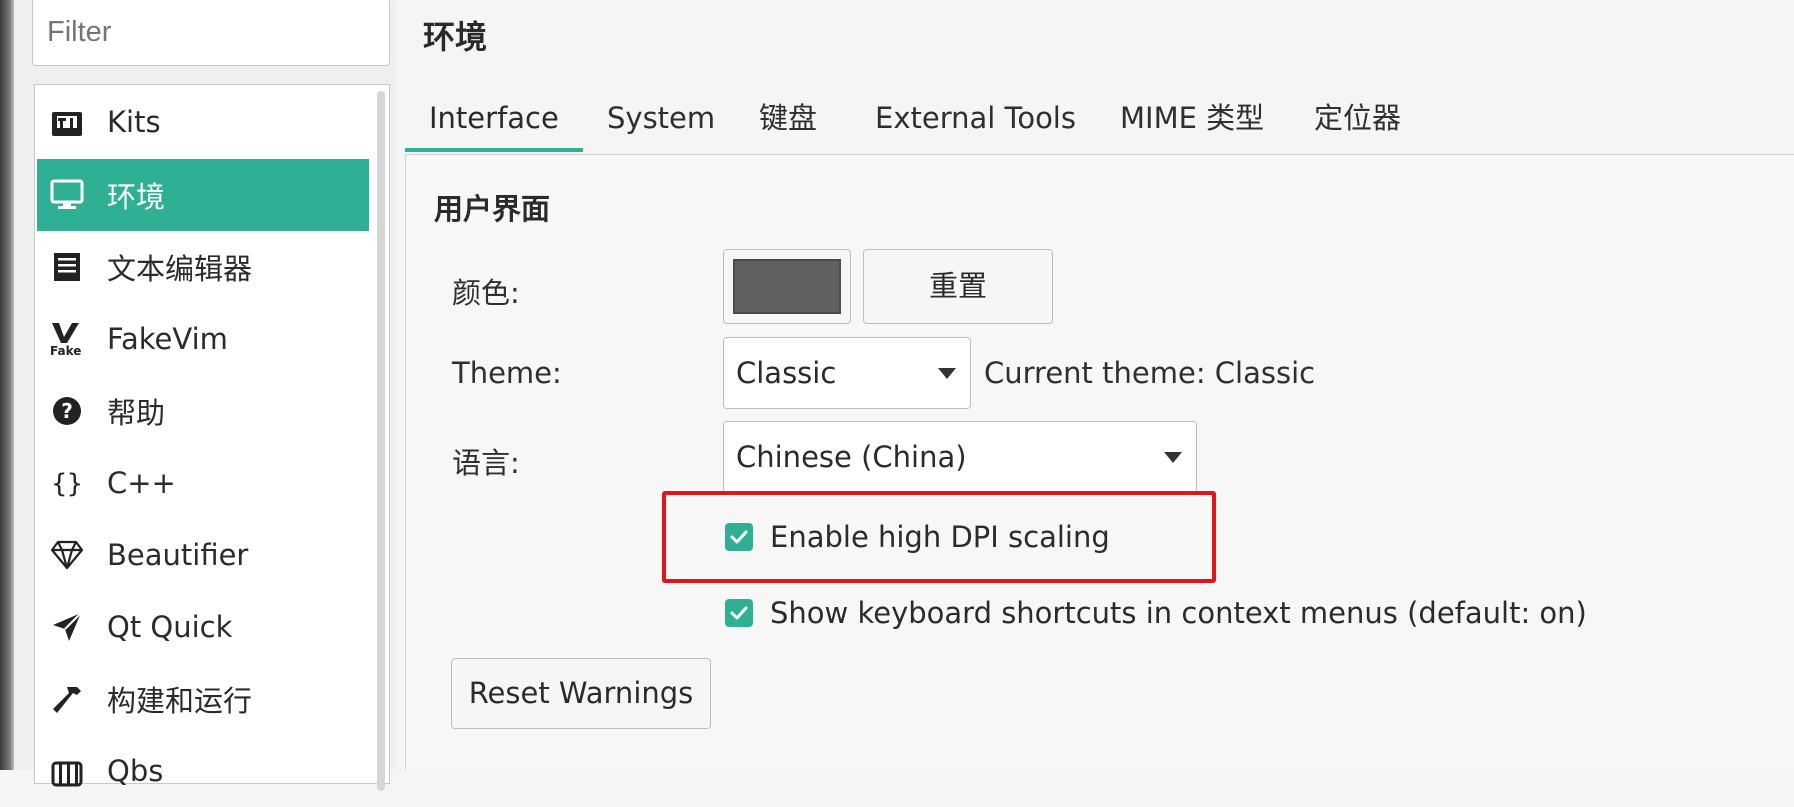 The width and height of the screenshot is (1794, 807). Describe the element at coordinates (455, 37) in the screenshot. I see `page-title: 环境` at that location.